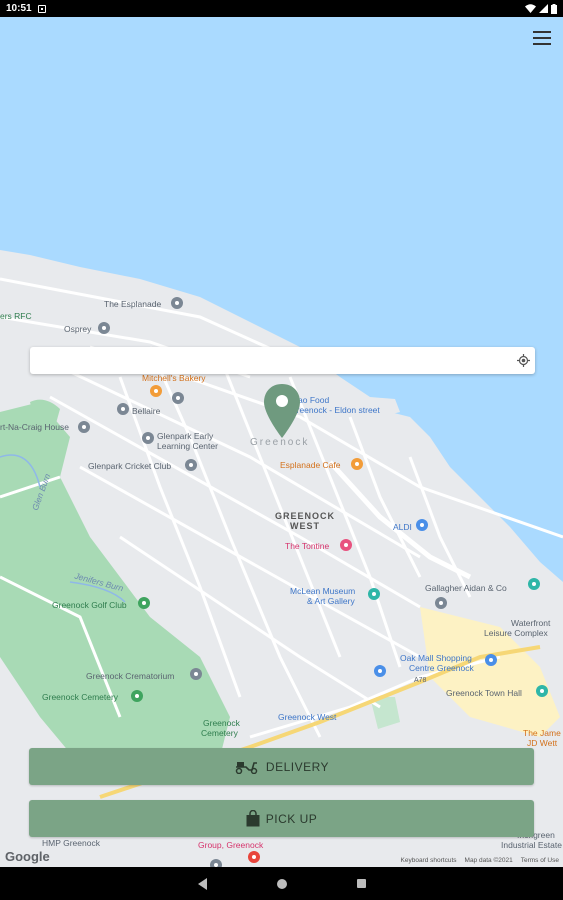 This screenshot has height=900, width=563. Describe the element at coordinates (530, 8) in the screenshot. I see `wifi-icon` at that location.